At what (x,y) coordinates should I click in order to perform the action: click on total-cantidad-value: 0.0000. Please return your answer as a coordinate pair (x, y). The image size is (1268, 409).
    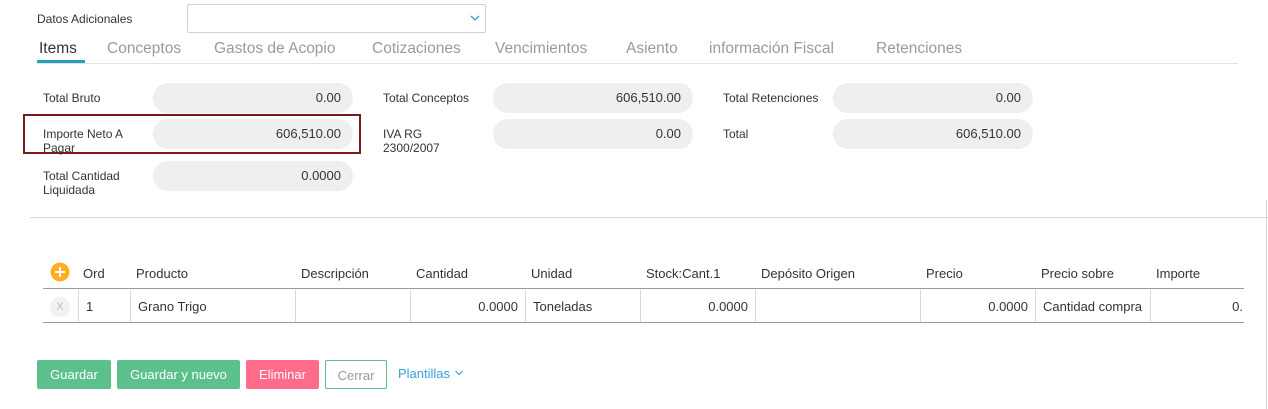
    Looking at the image, I should click on (253, 176).